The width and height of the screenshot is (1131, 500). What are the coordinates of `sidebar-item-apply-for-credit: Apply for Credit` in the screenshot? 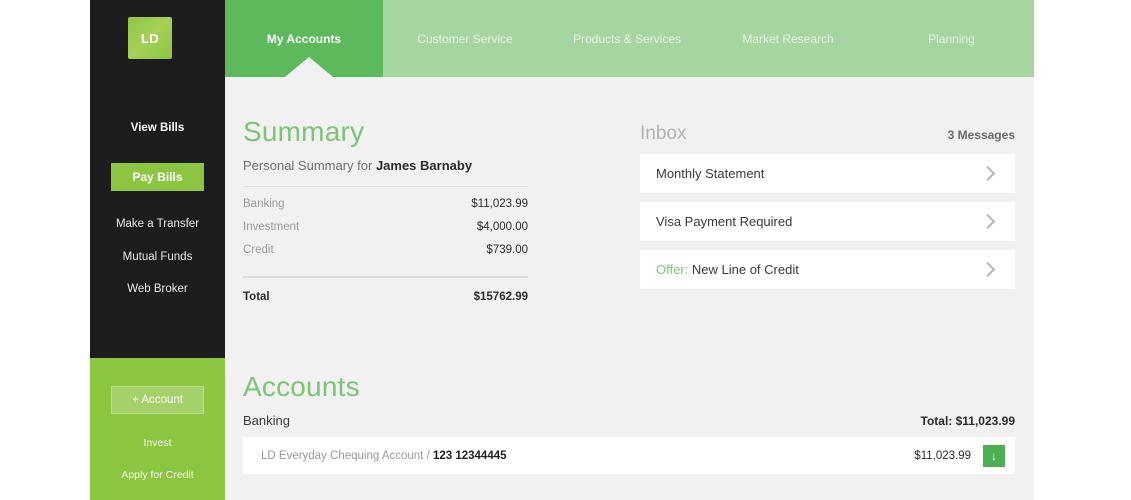 It's located at (157, 475).